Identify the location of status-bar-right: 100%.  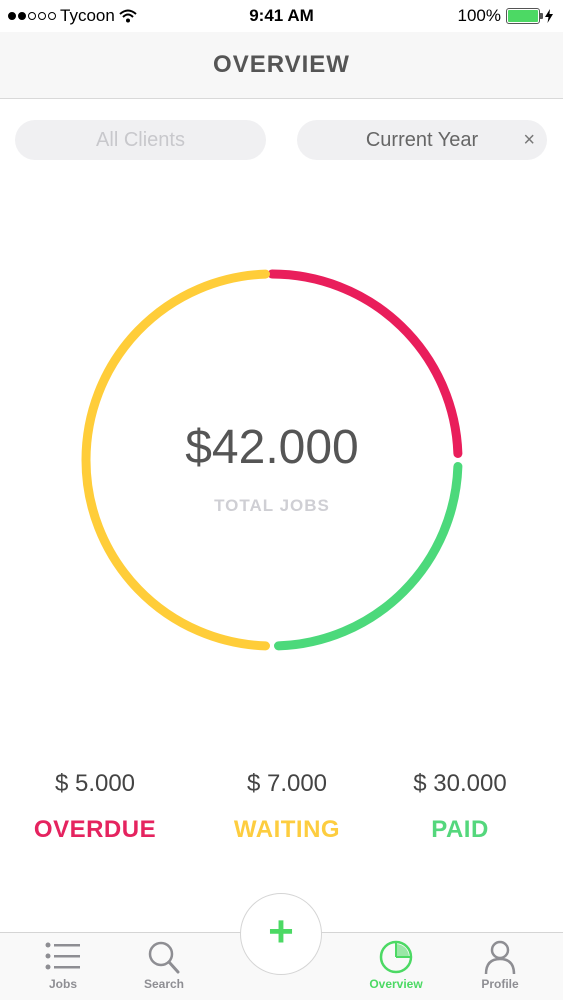
(505, 16).